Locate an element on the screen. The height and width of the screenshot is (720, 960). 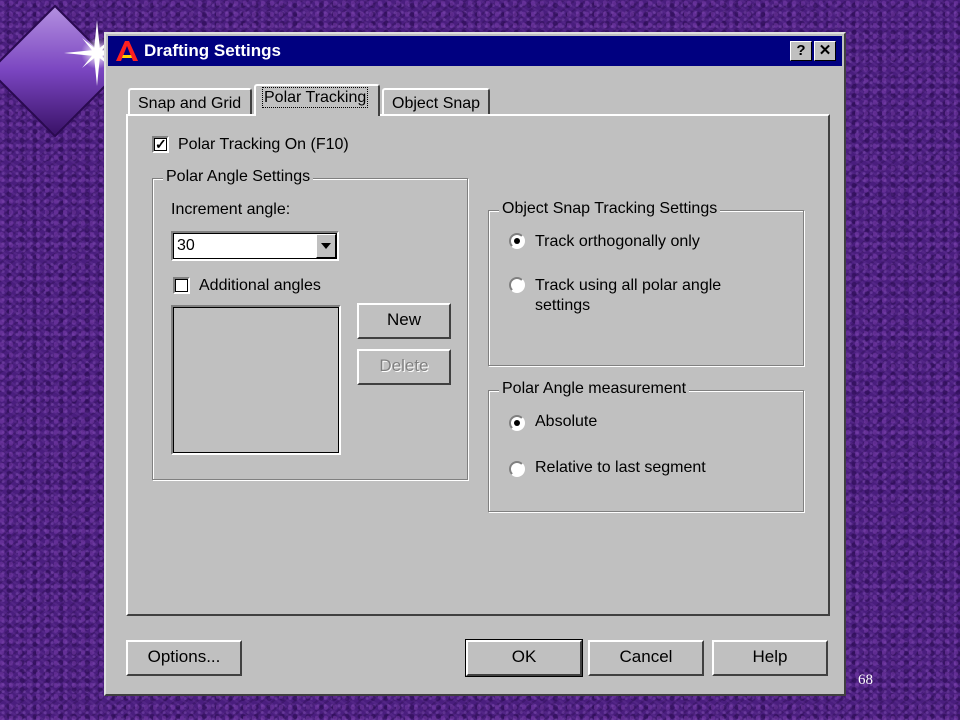
track-orthogonally-radio is located at coordinates (517, 241).